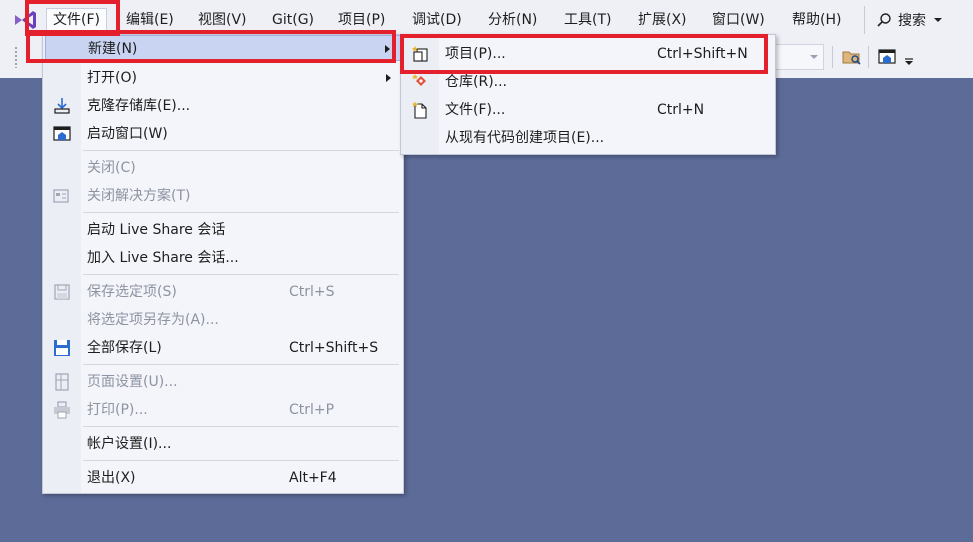  I want to click on submenu-item-new-file: 文件(F)... Ctrl+N, so click(588, 110).